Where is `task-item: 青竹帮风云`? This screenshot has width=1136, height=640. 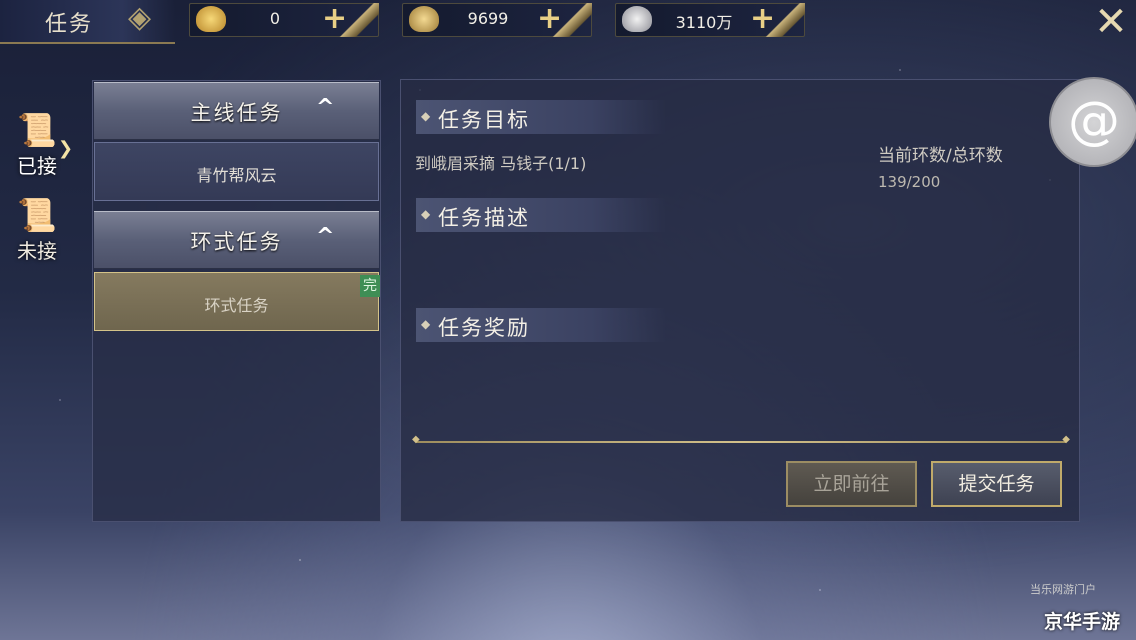 task-item: 青竹帮风云 is located at coordinates (236, 171).